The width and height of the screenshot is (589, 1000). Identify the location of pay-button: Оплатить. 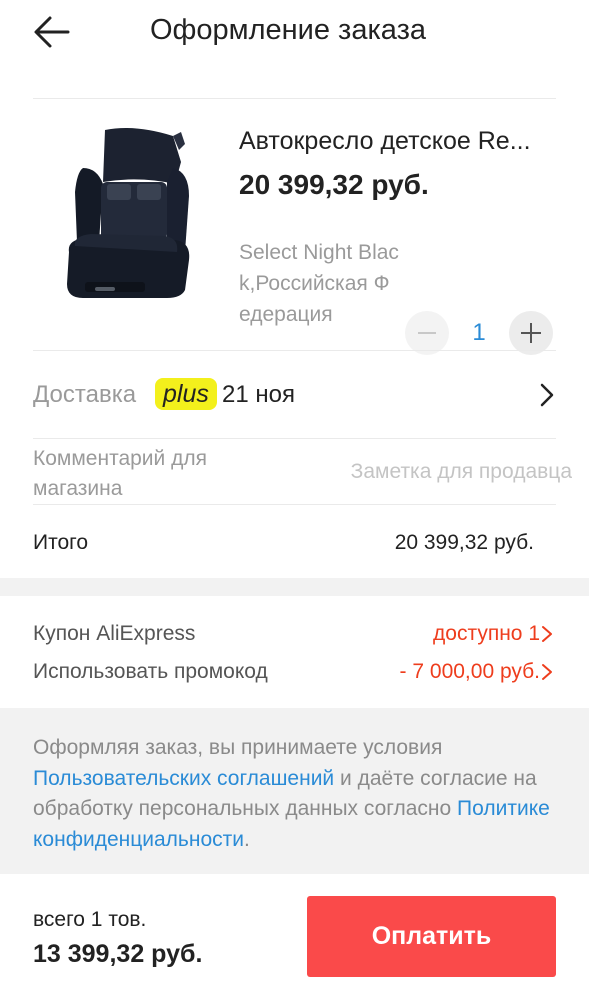
(431, 936).